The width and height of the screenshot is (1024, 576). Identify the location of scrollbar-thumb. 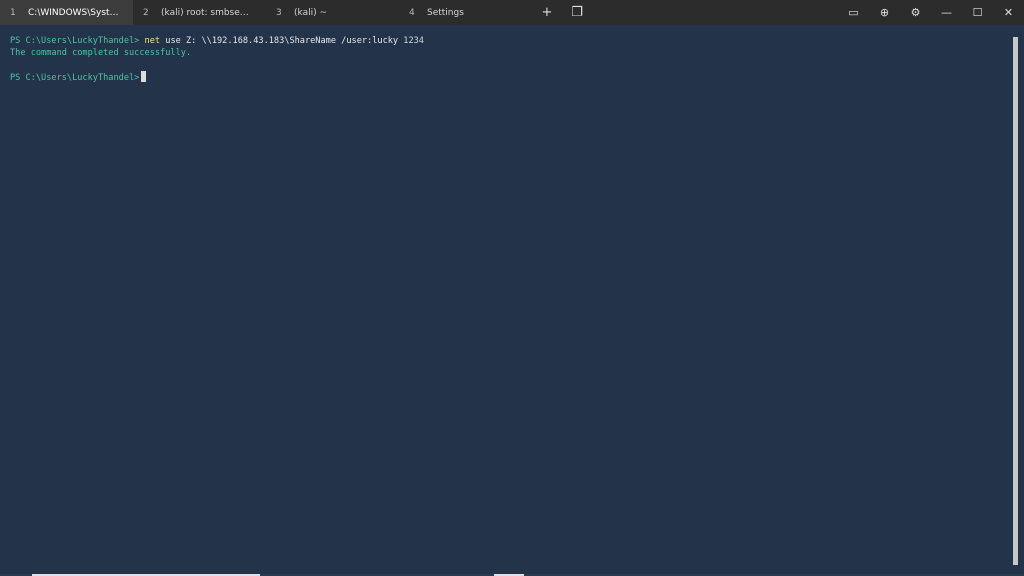
(1015, 301).